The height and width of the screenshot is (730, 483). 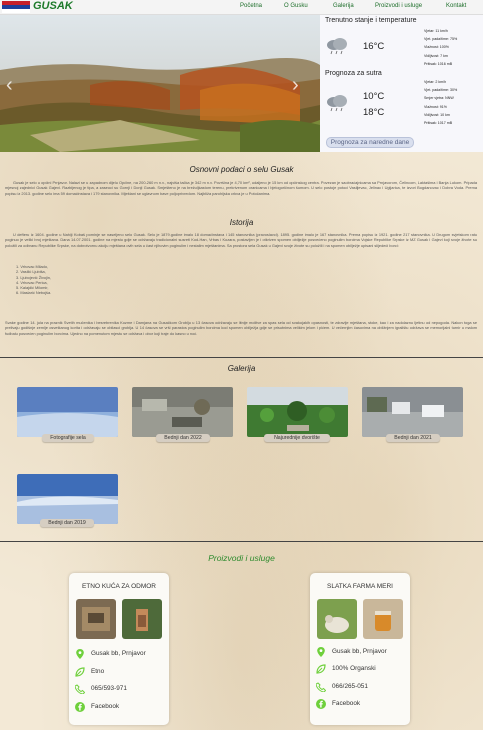 What do you see at coordinates (435, 106) in the screenshot?
I see `stat-line: Vlažnost: 91%` at bounding box center [435, 106].